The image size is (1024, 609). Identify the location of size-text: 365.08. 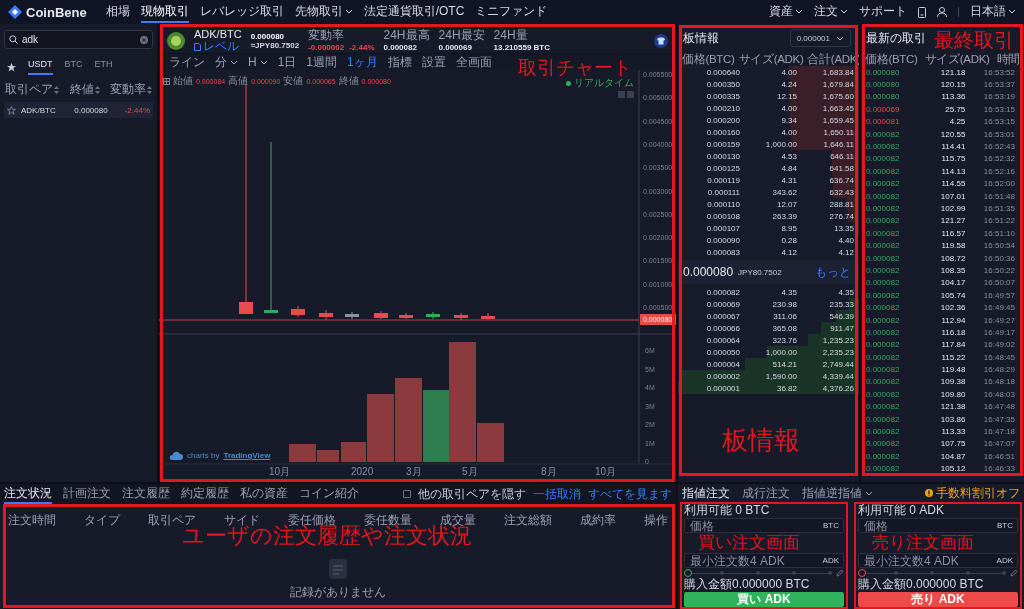
(784, 328).